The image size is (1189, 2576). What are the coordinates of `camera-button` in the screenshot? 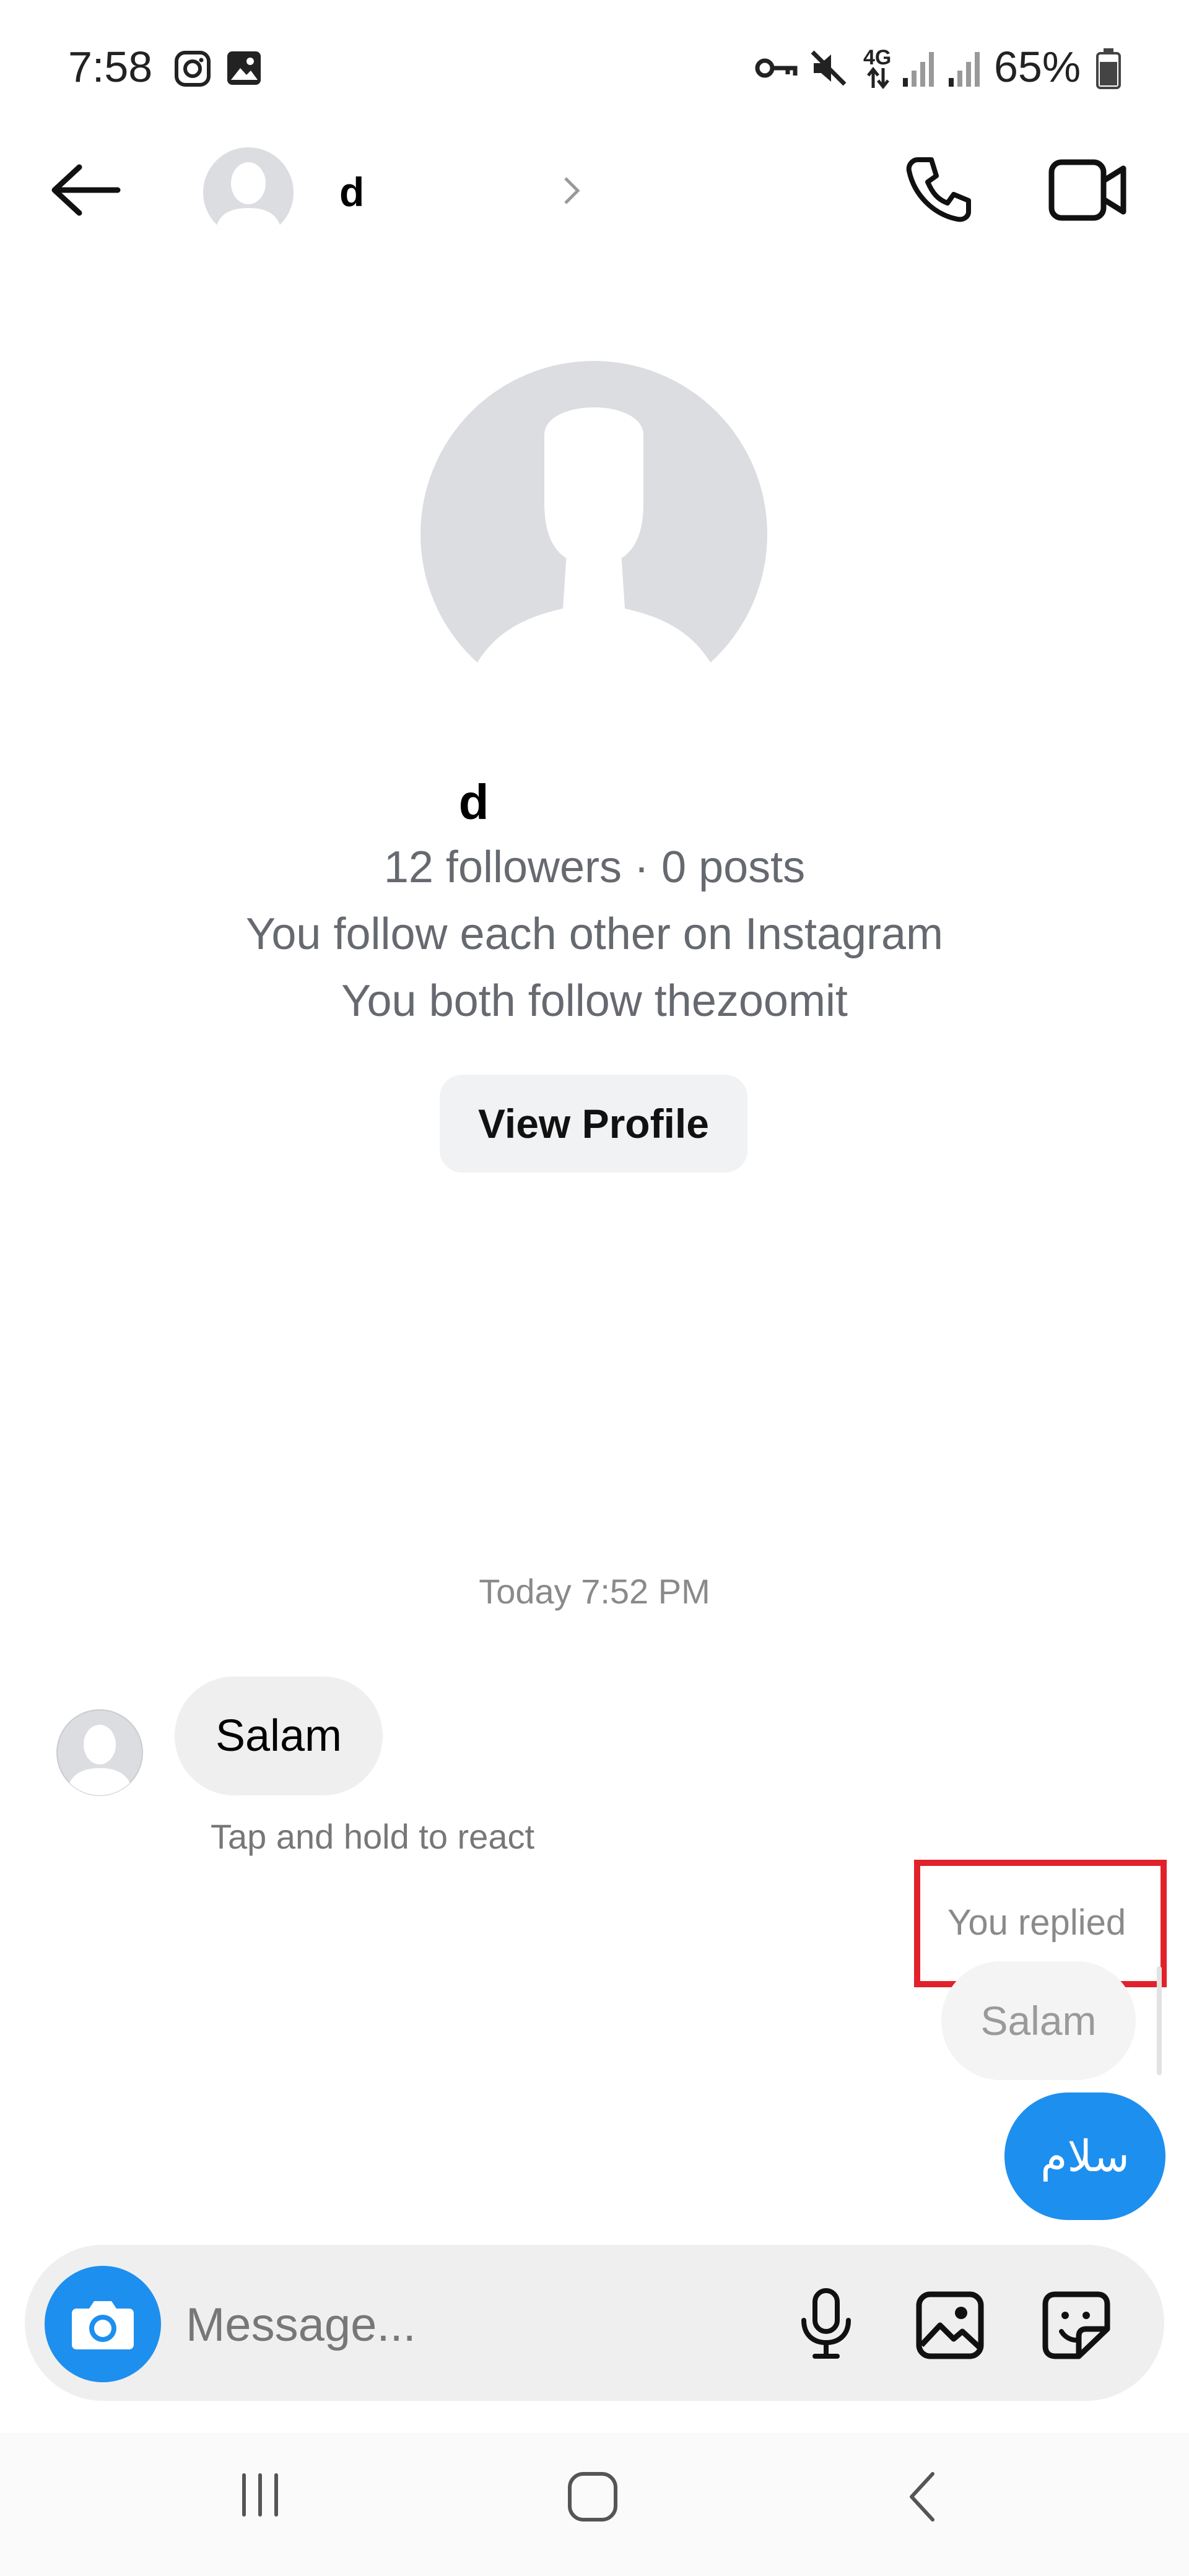 It's located at (103, 2324).